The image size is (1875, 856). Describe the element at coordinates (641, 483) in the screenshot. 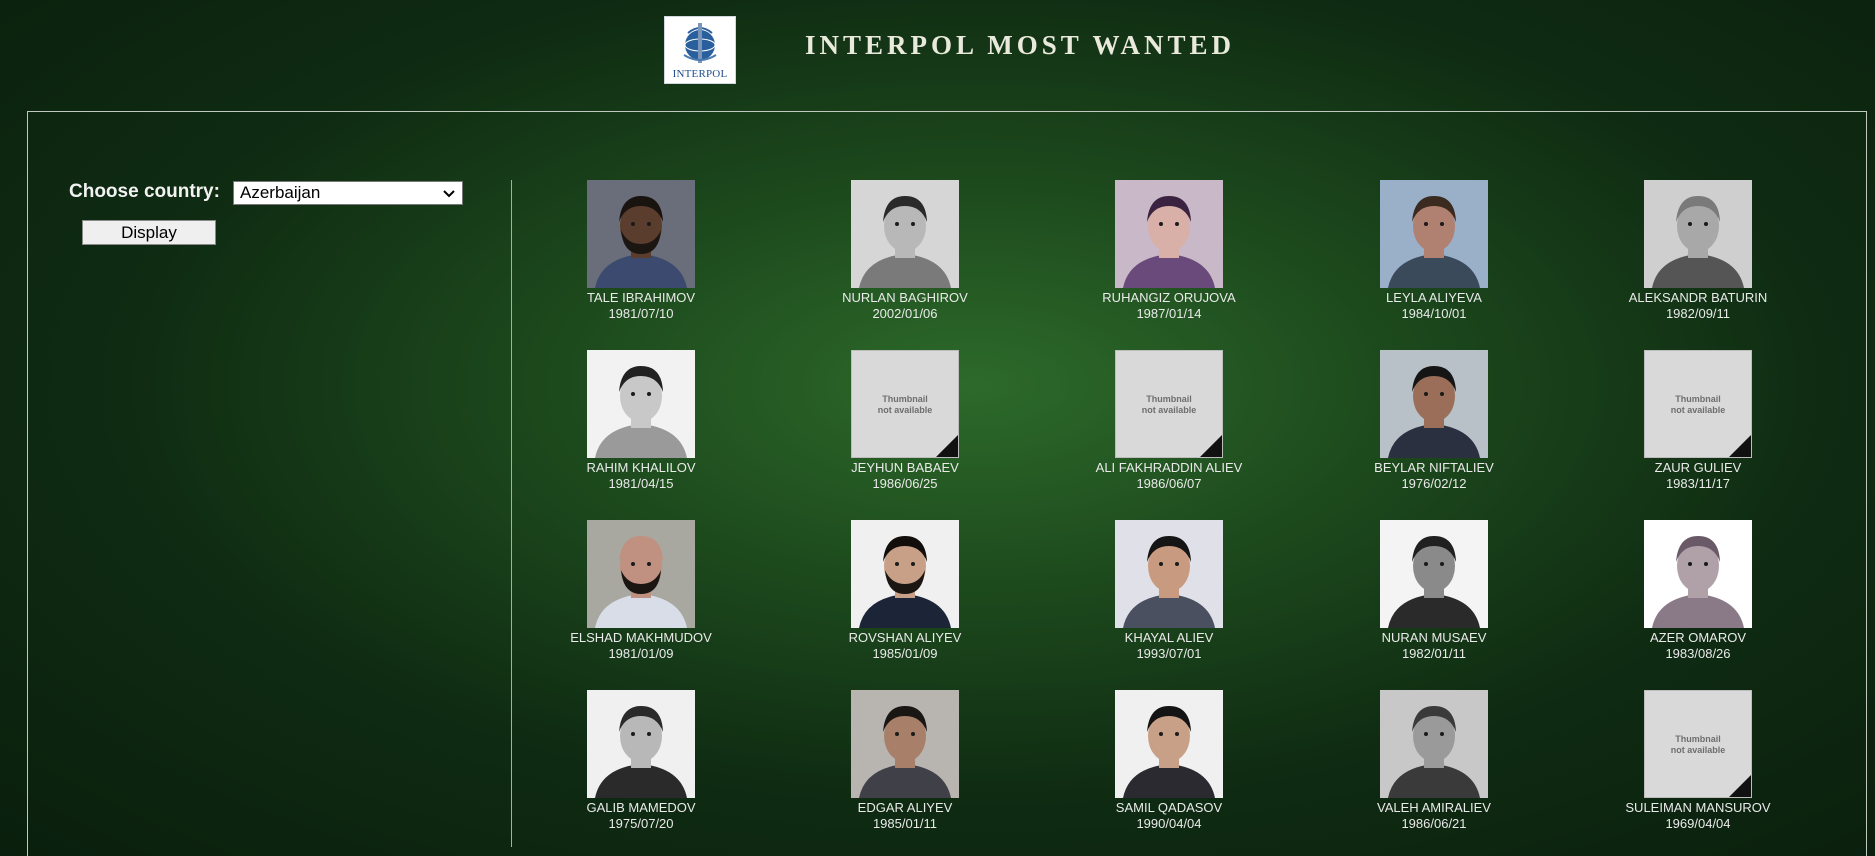

I see `person-dob: 1981/04/15` at that location.